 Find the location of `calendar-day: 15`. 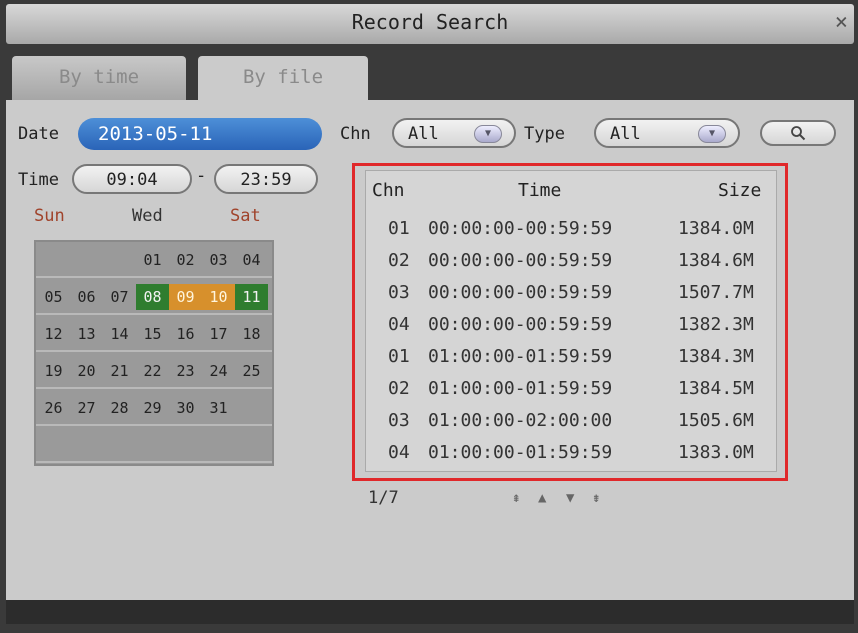

calendar-day: 15 is located at coordinates (152, 334).